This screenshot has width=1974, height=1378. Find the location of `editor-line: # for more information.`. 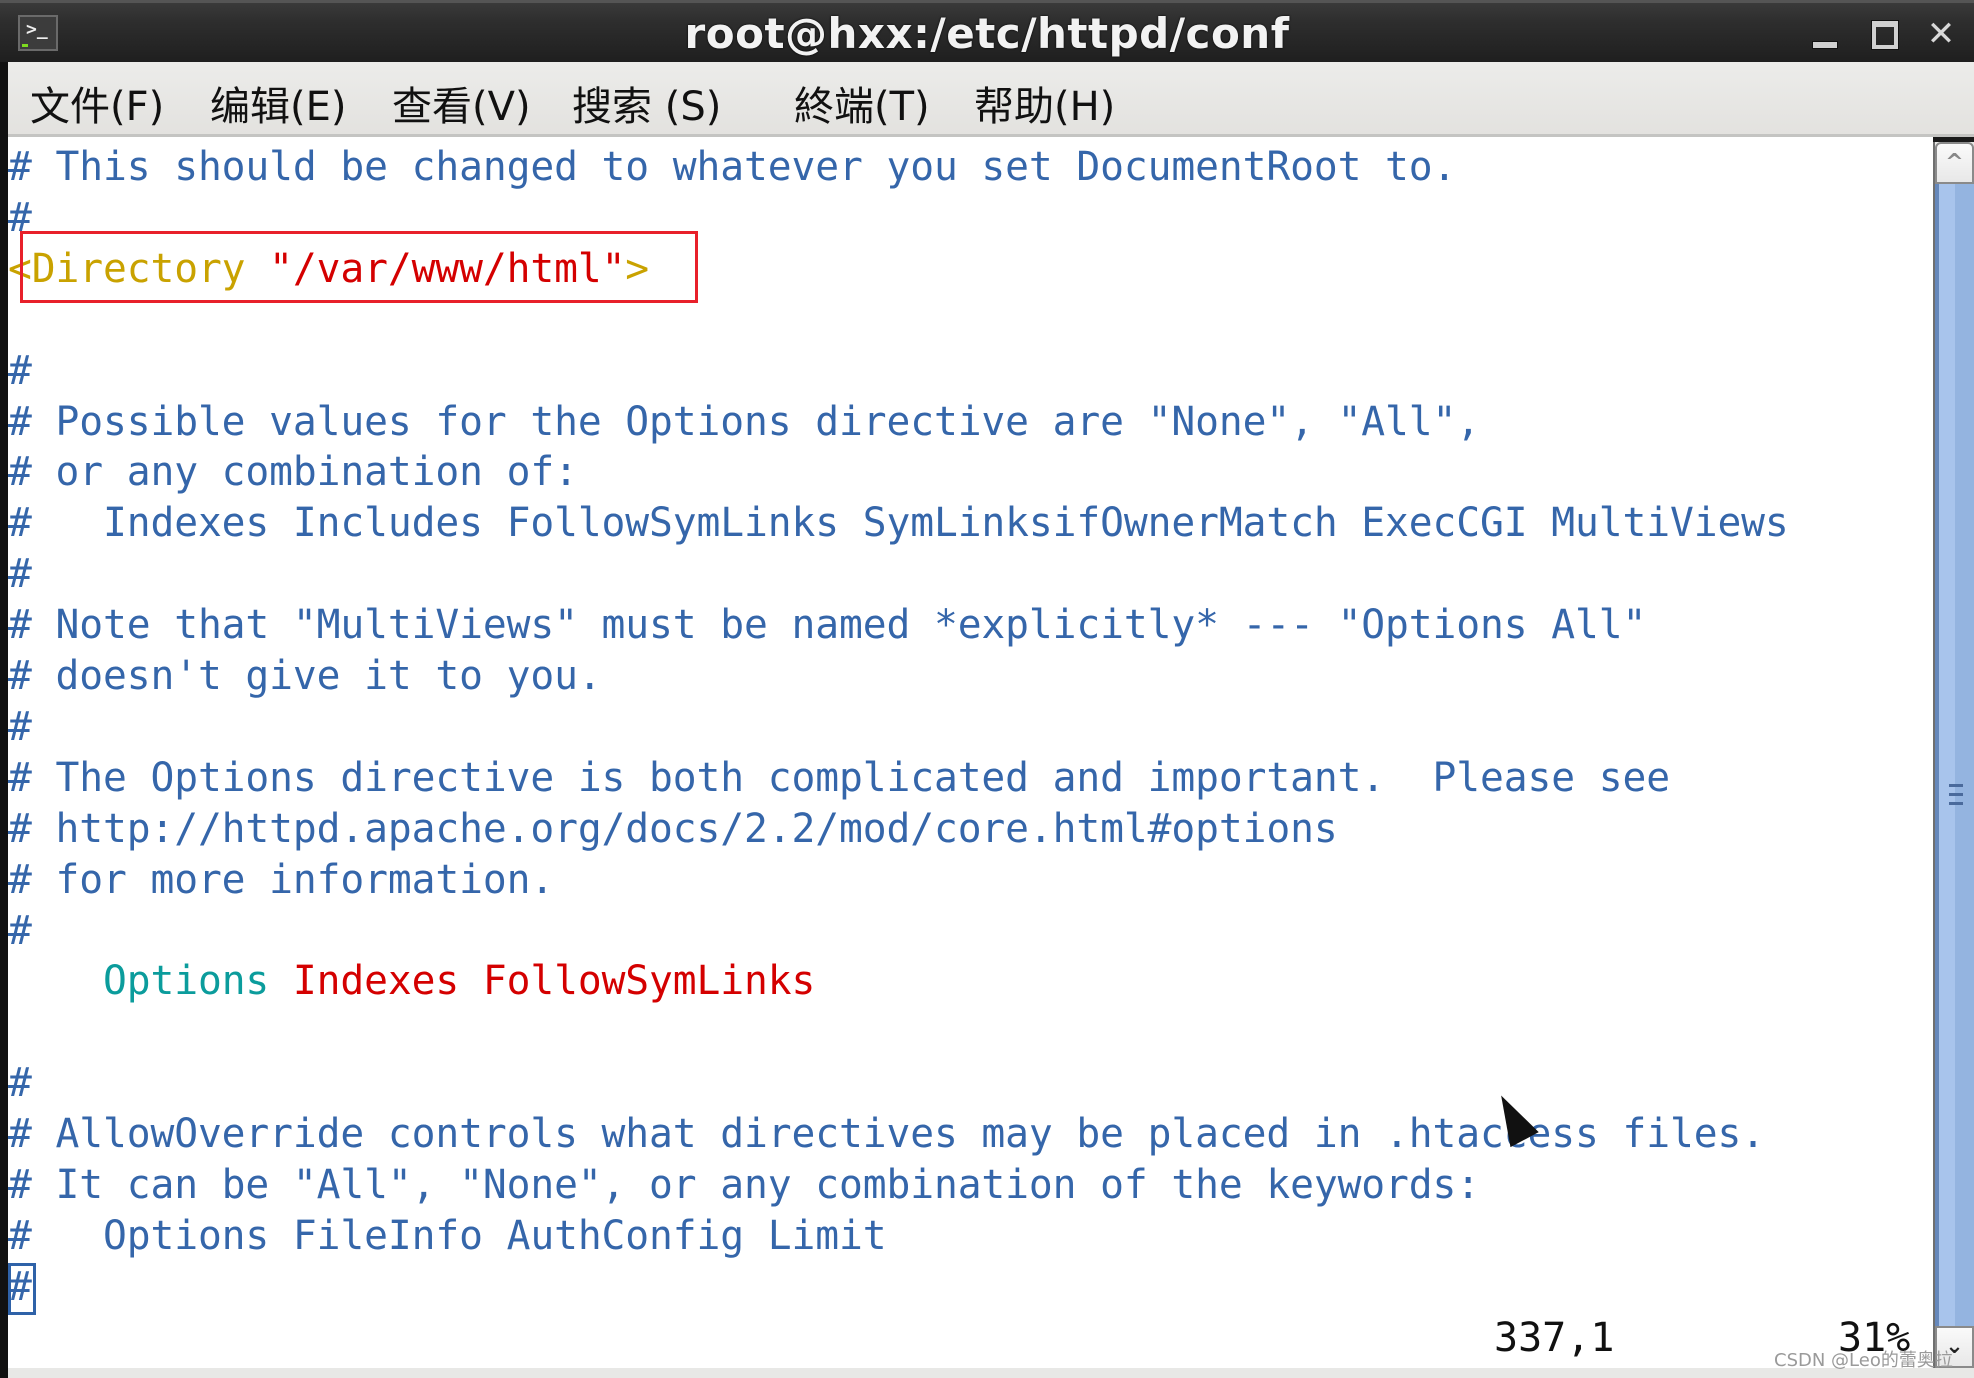

editor-line: # for more information. is located at coordinates (281, 880).